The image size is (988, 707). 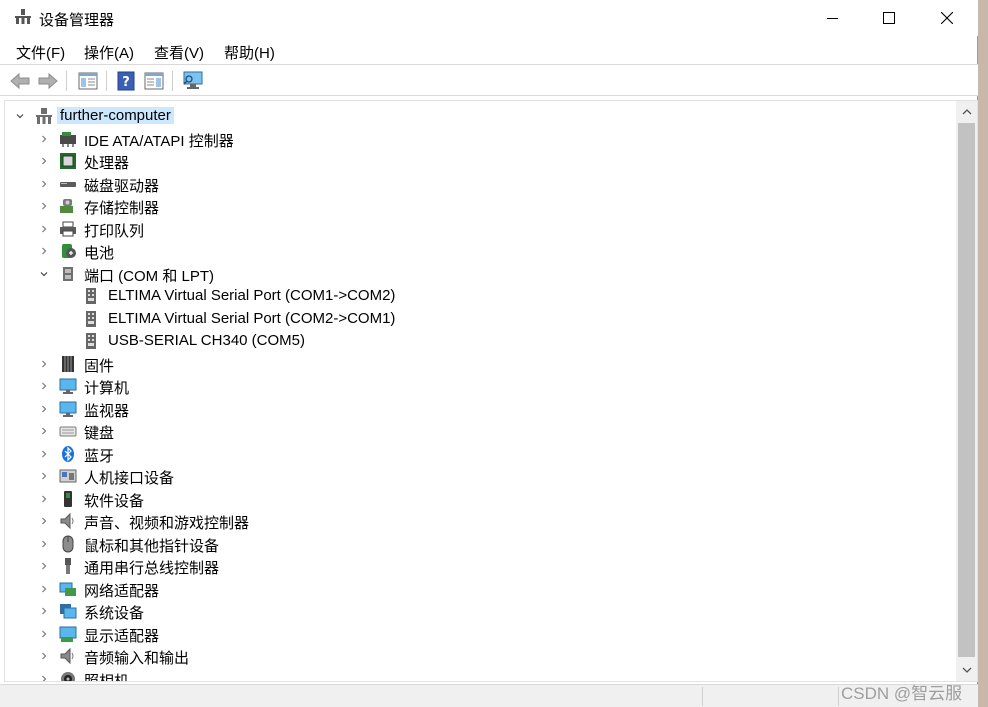 What do you see at coordinates (475, 454) in the screenshot?
I see `tree-category-item: 蓝牙` at bounding box center [475, 454].